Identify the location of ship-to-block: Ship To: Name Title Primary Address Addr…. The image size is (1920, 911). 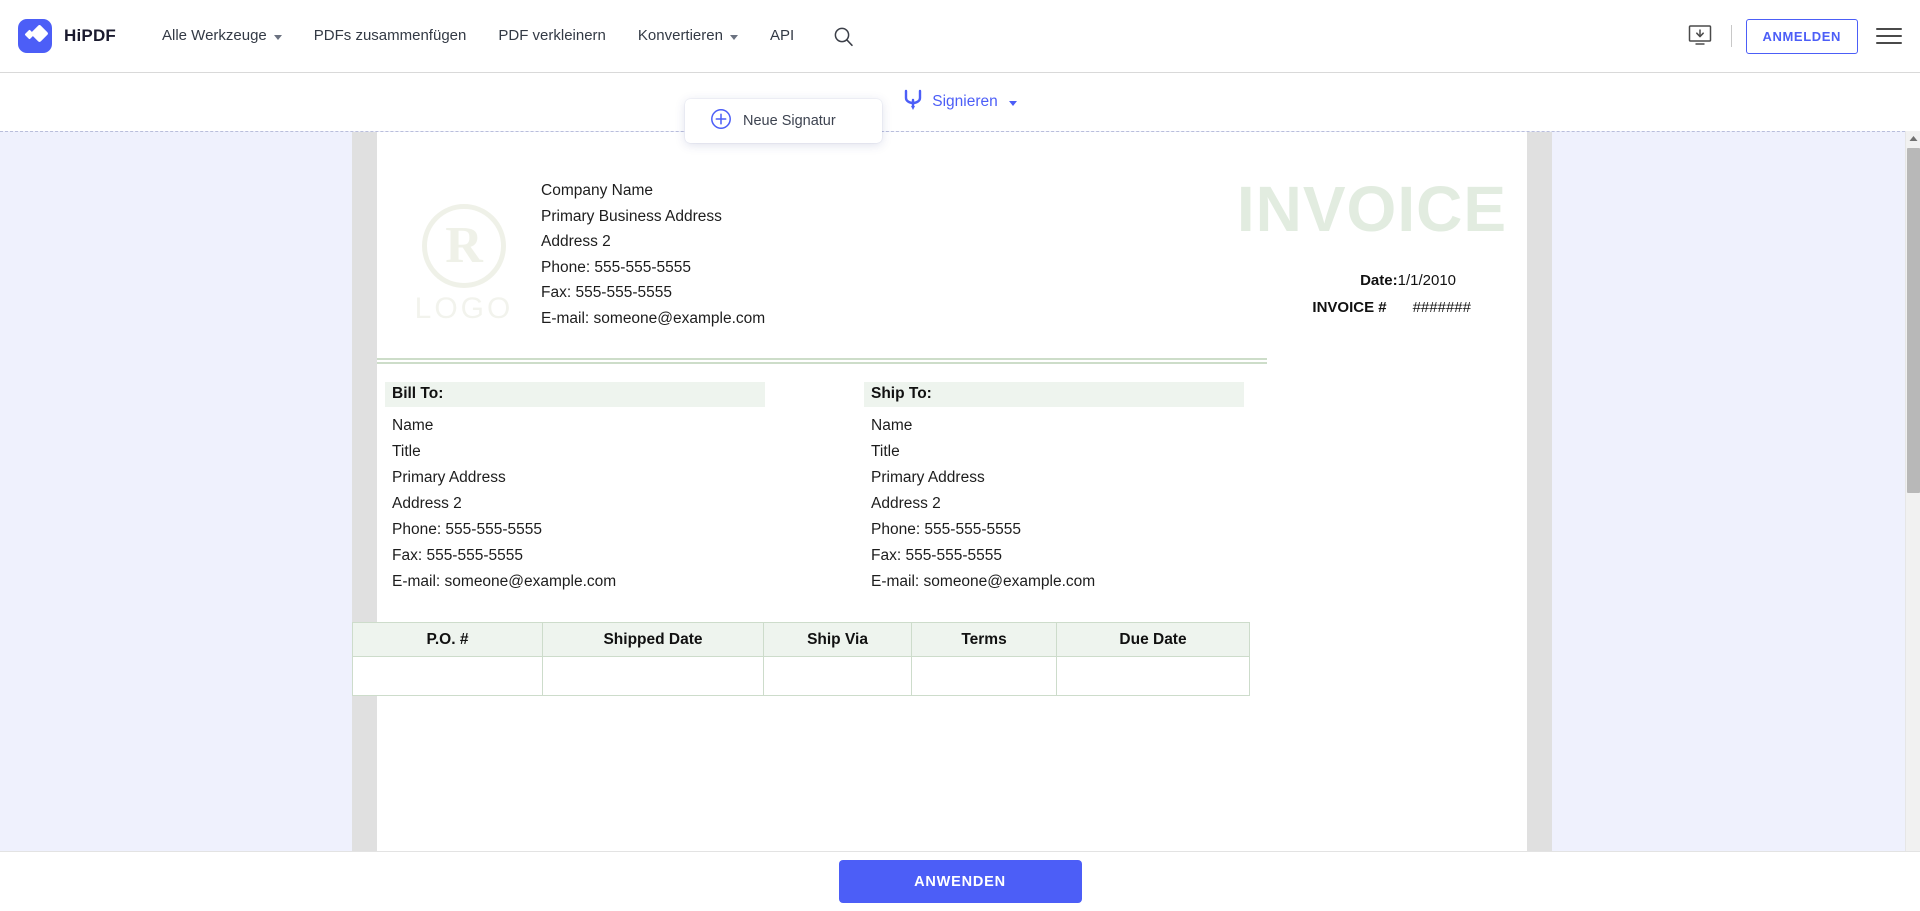
(1054, 488).